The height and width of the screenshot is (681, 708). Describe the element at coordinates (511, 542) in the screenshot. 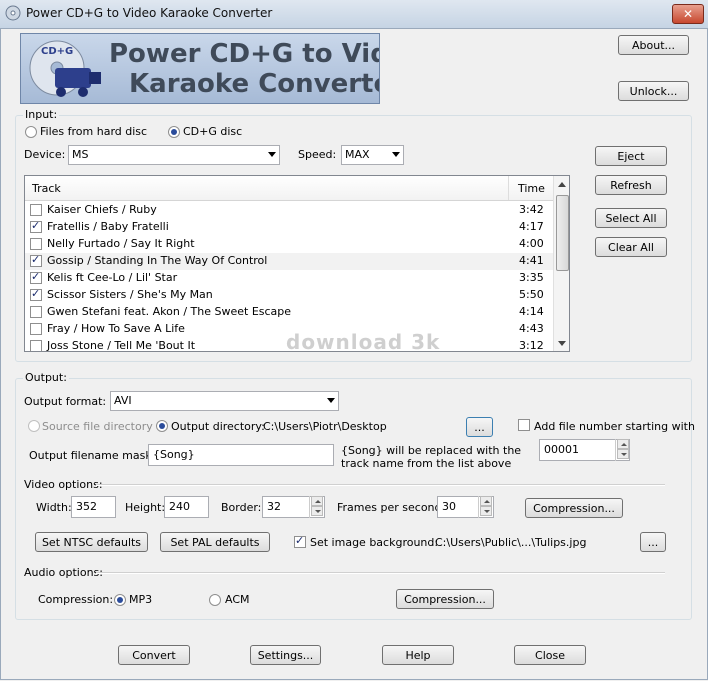

I see `background-path: C:\Users\Public\...\Tulips.jpg` at that location.